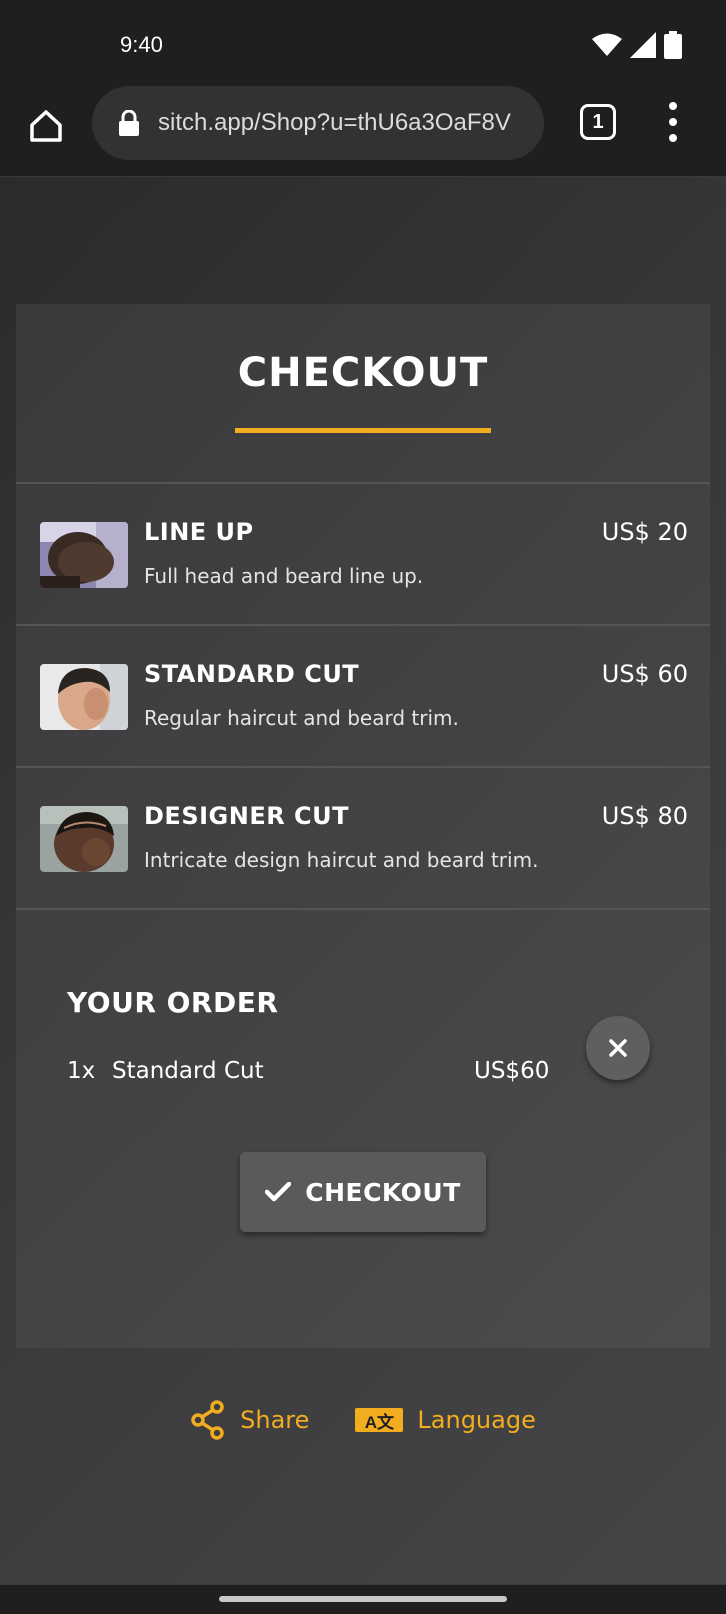 The image size is (726, 1614). I want to click on share-link: Share, so click(249, 1420).